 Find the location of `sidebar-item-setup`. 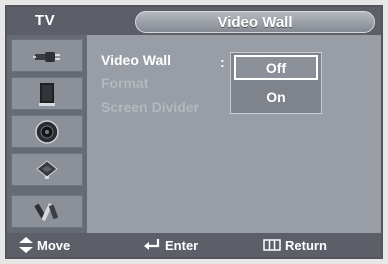

sidebar-item-setup is located at coordinates (47, 169).